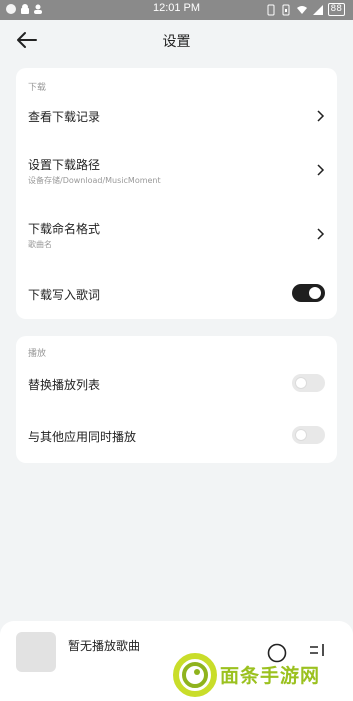 The width and height of the screenshot is (353, 701). What do you see at coordinates (36, 652) in the screenshot?
I see `album-cover` at bounding box center [36, 652].